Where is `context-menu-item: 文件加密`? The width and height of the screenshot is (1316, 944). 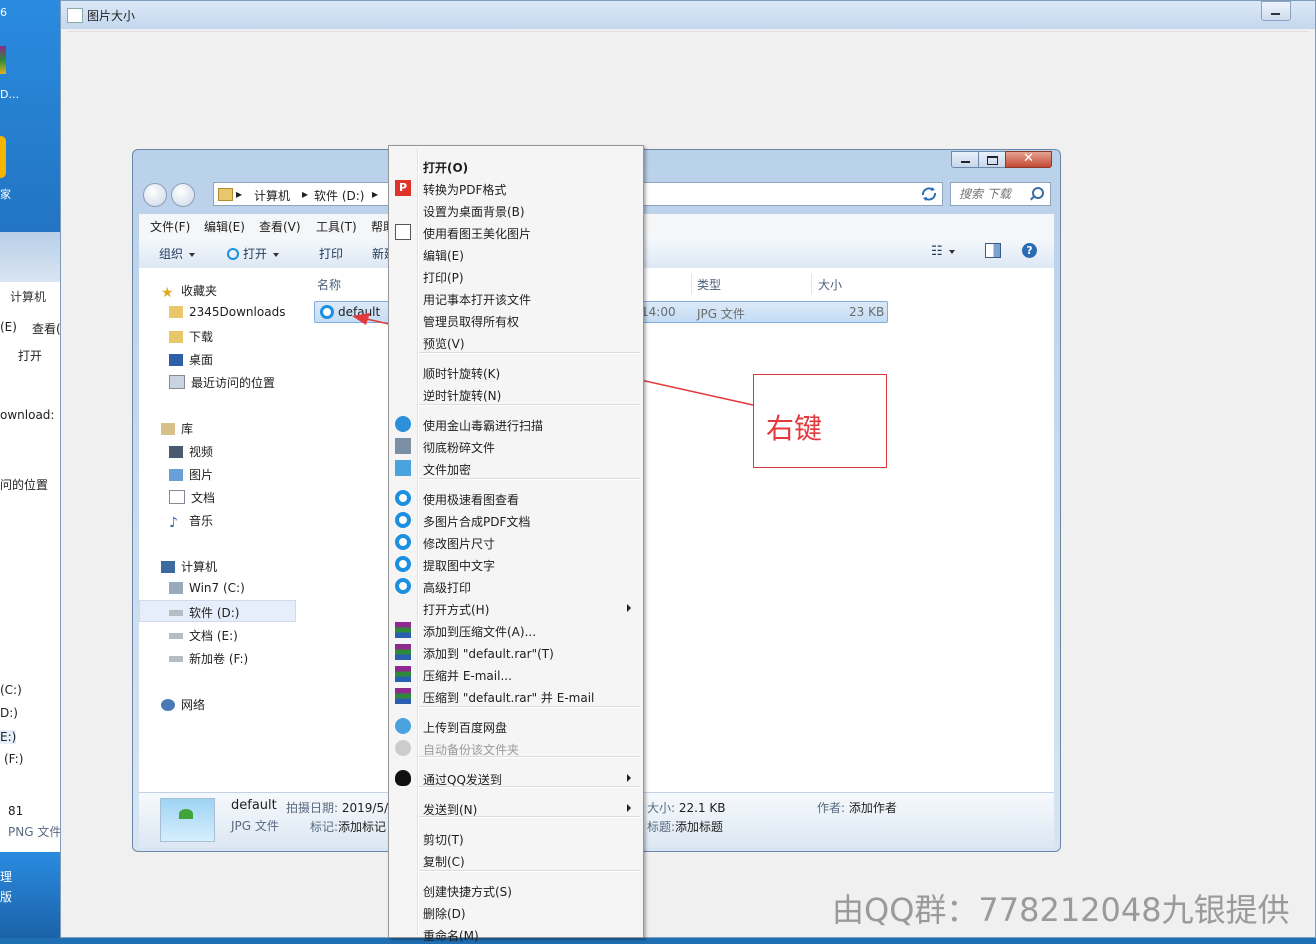
context-menu-item: 文件加密 is located at coordinates (447, 469).